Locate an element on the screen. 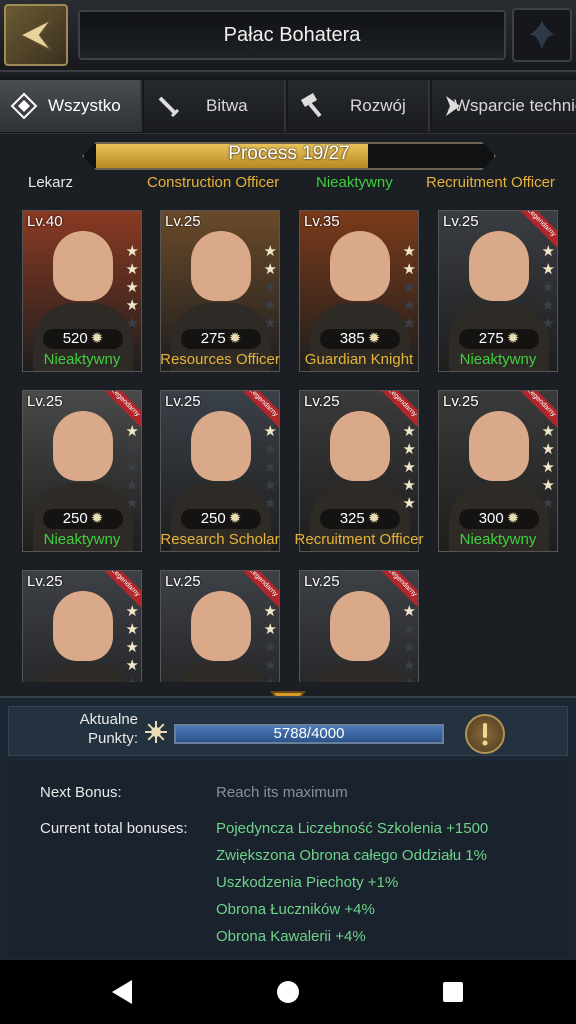  hero-card: Legendarny Lv.25 ★ ★ ★ ★ ★ 250 ✹ Nieaktywny is located at coordinates (82, 472).